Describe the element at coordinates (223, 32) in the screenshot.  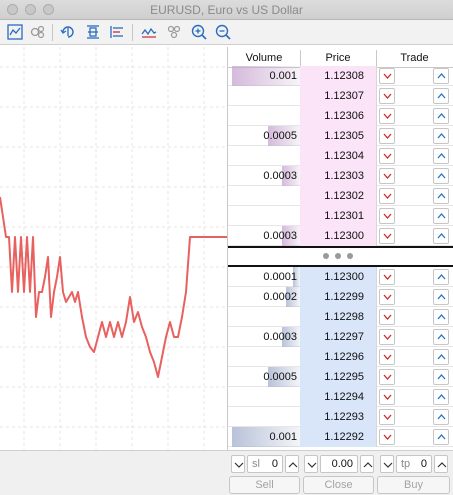
I see `zoom-out-icon` at that location.